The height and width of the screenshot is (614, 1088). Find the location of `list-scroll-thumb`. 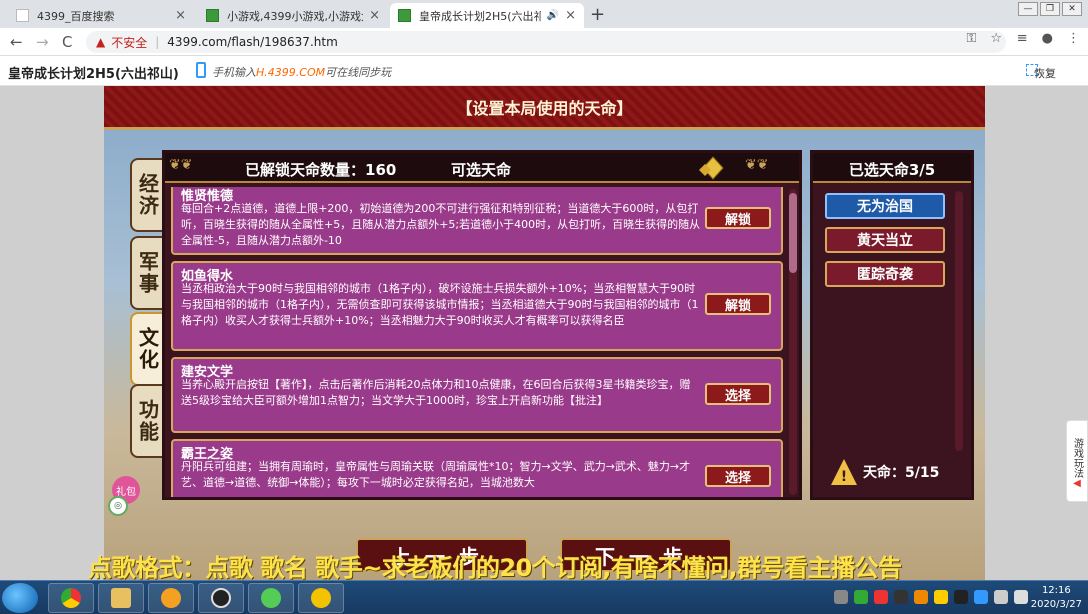

list-scroll-thumb is located at coordinates (793, 233).